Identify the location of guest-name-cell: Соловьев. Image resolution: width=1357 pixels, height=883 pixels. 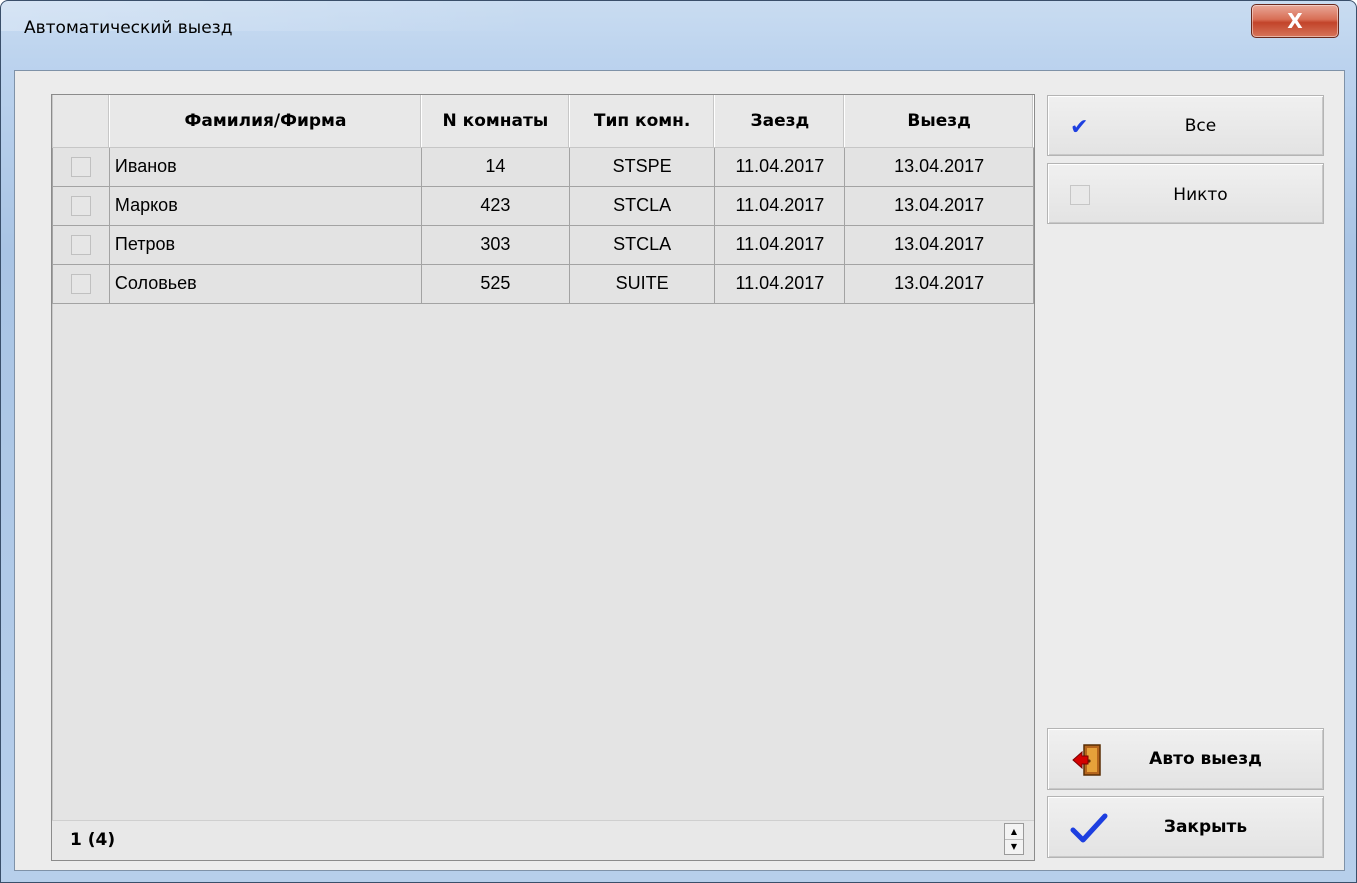
(265, 283).